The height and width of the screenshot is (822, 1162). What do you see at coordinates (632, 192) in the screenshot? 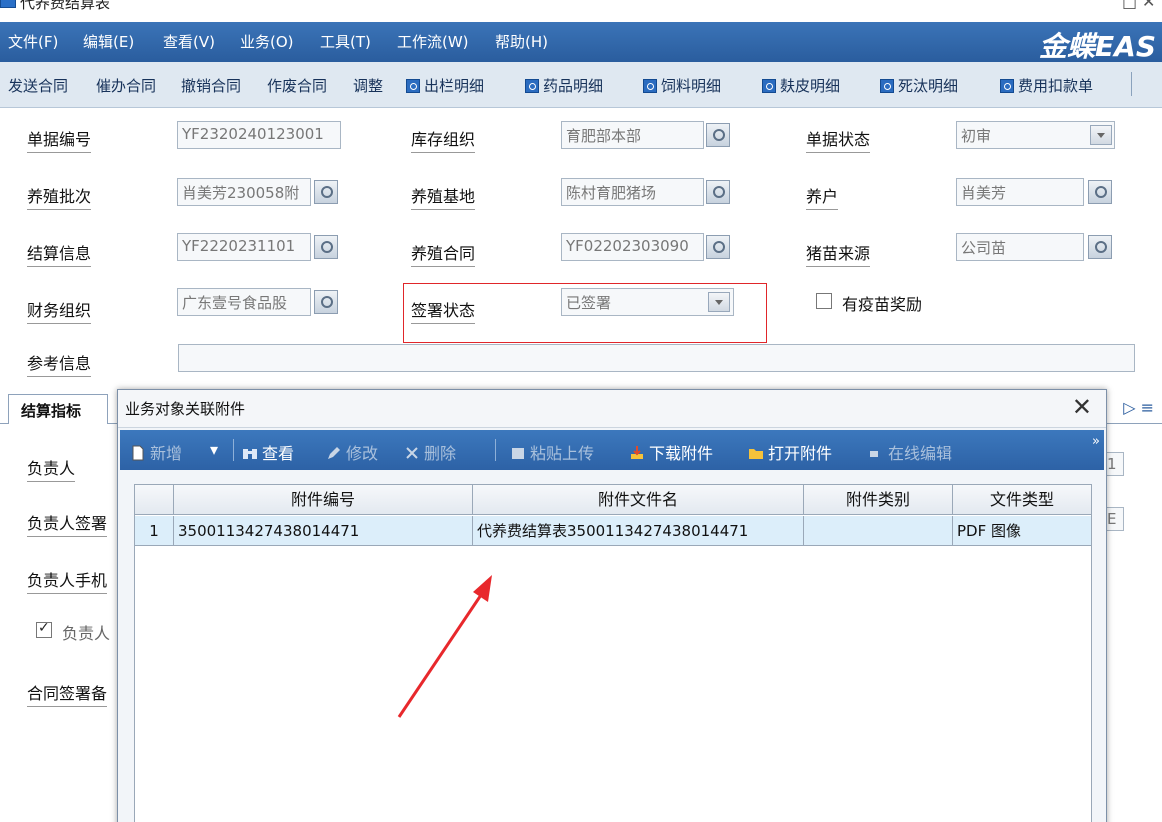
I see `base-field: 陈村育肥猪场` at bounding box center [632, 192].